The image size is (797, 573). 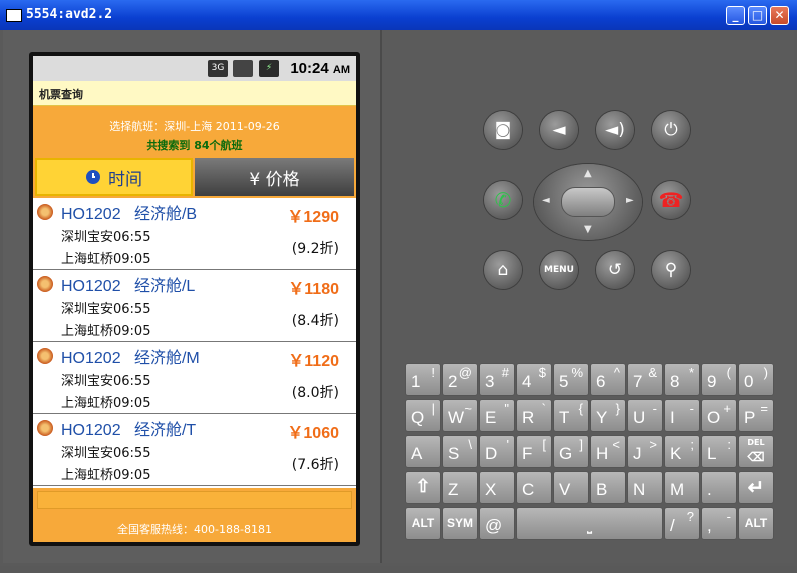 What do you see at coordinates (534, 415) in the screenshot?
I see `key-r: R `` at bounding box center [534, 415].